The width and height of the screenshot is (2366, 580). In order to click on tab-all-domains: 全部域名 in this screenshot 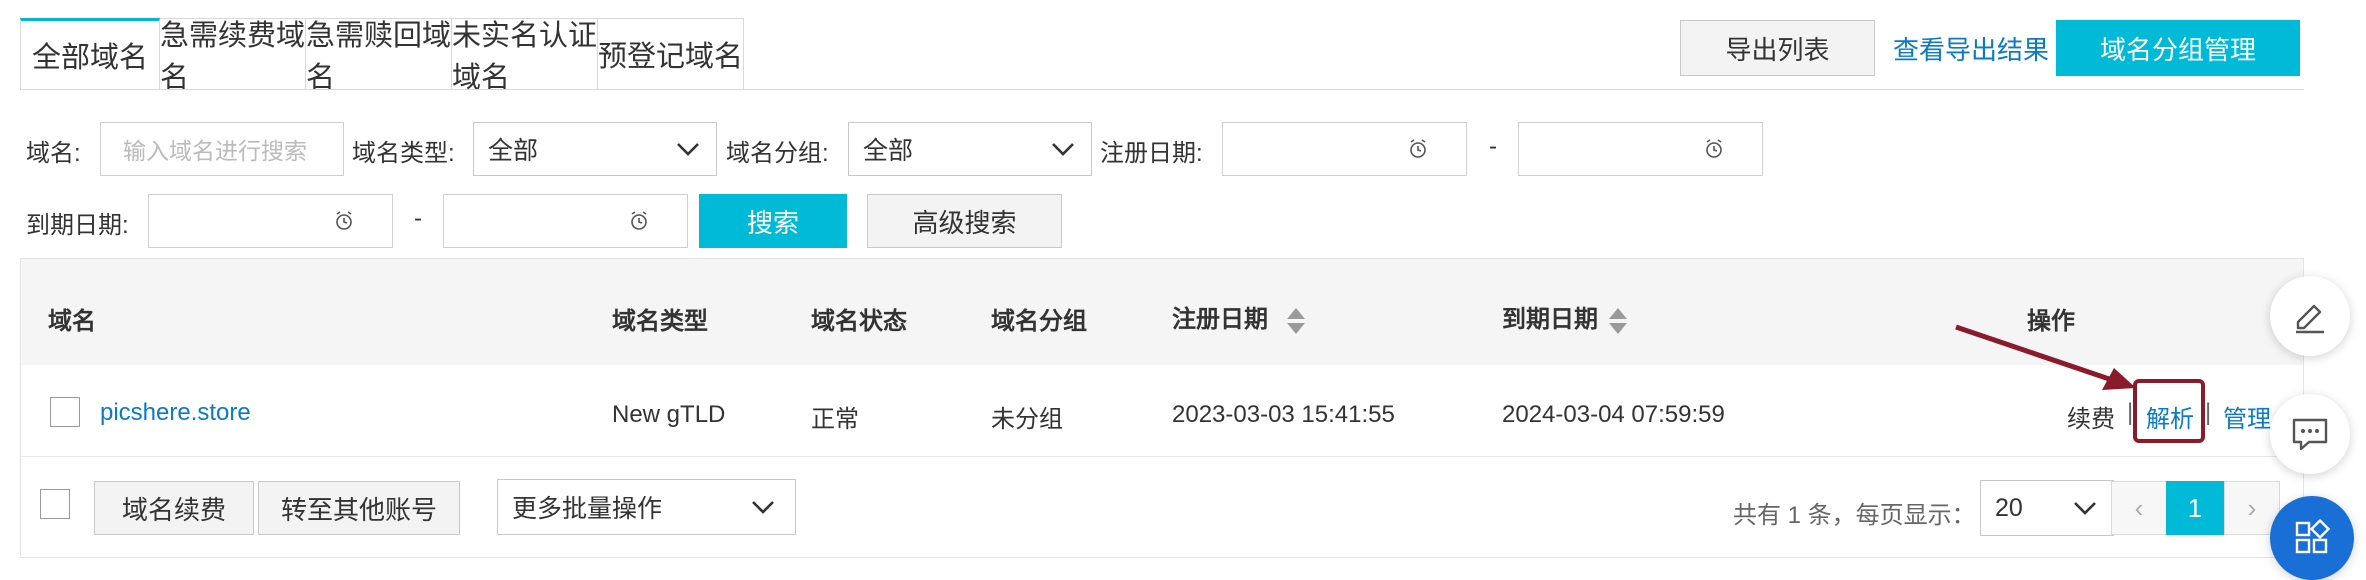, I will do `click(90, 54)`.